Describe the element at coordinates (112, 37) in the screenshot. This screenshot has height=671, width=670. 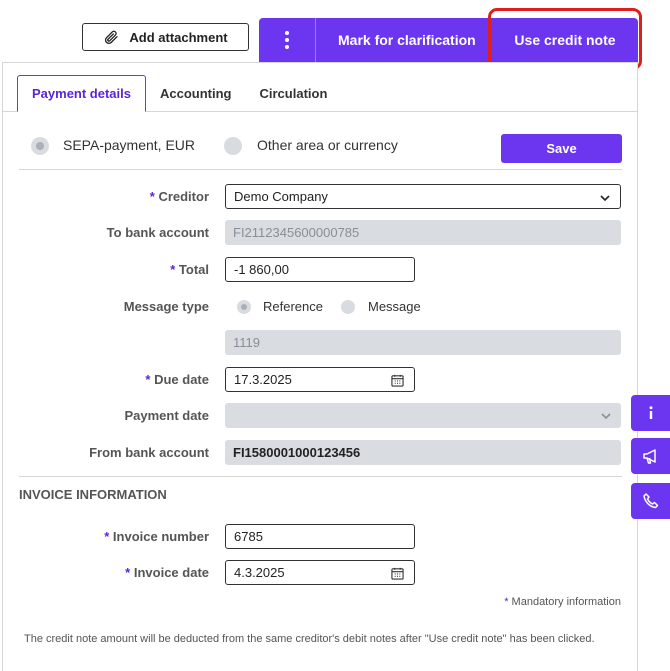
I see `paperclip-icon` at that location.